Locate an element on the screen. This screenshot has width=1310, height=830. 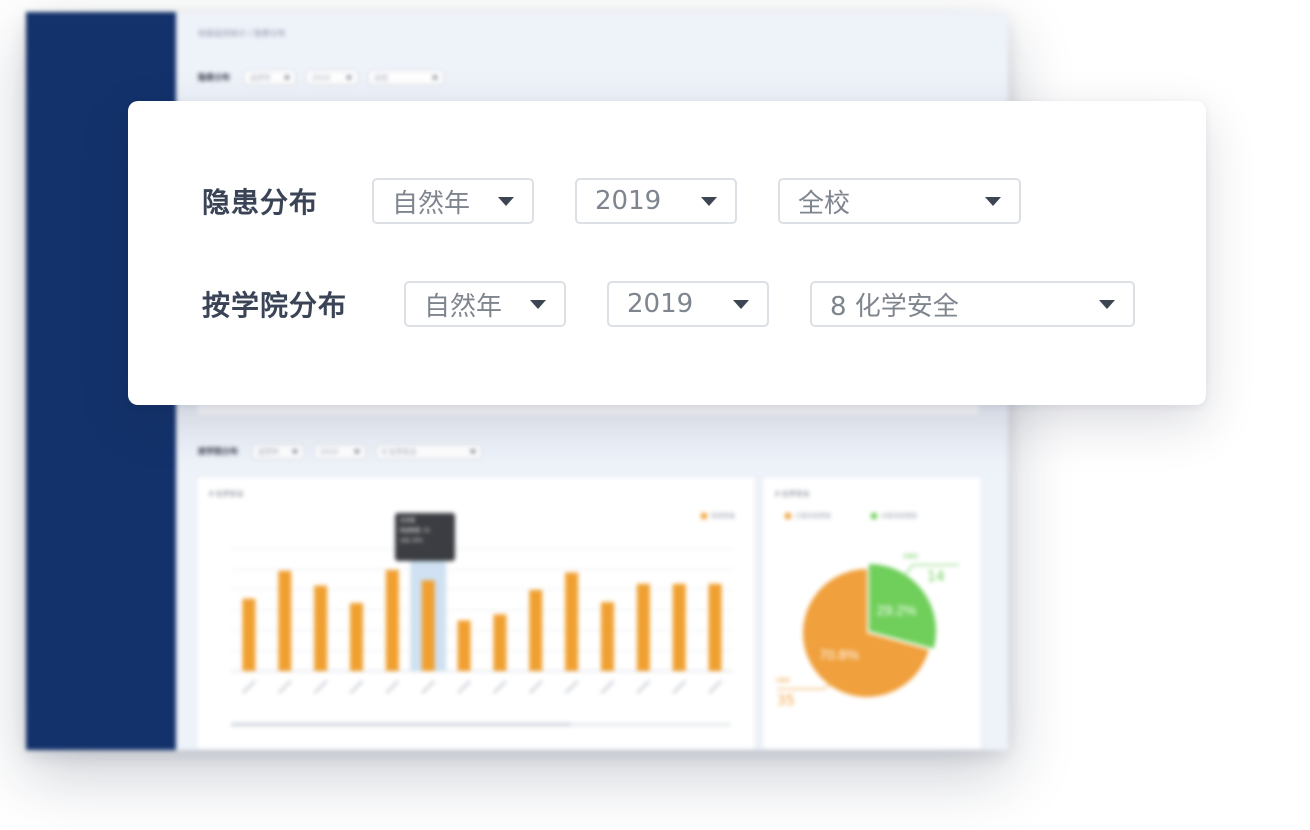
select-value: 8 化学安全 is located at coordinates (894, 306).